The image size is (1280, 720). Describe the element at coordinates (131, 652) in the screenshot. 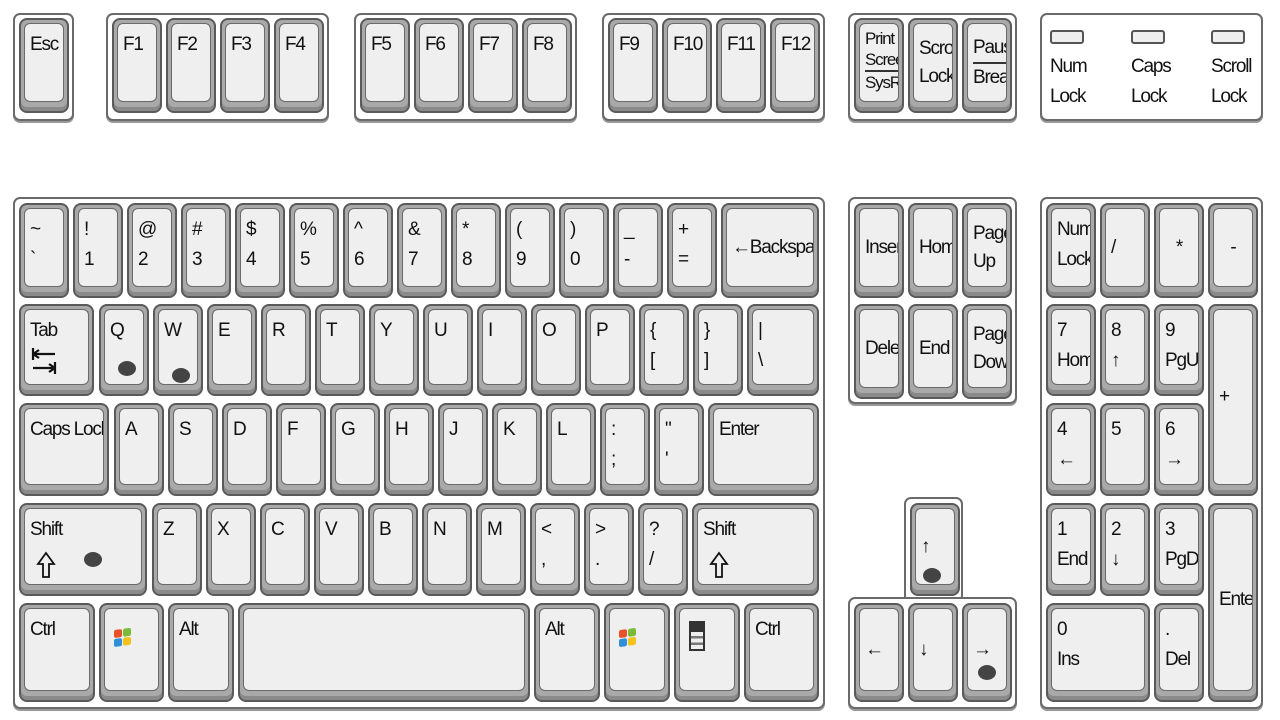

I see `key-lwin` at that location.